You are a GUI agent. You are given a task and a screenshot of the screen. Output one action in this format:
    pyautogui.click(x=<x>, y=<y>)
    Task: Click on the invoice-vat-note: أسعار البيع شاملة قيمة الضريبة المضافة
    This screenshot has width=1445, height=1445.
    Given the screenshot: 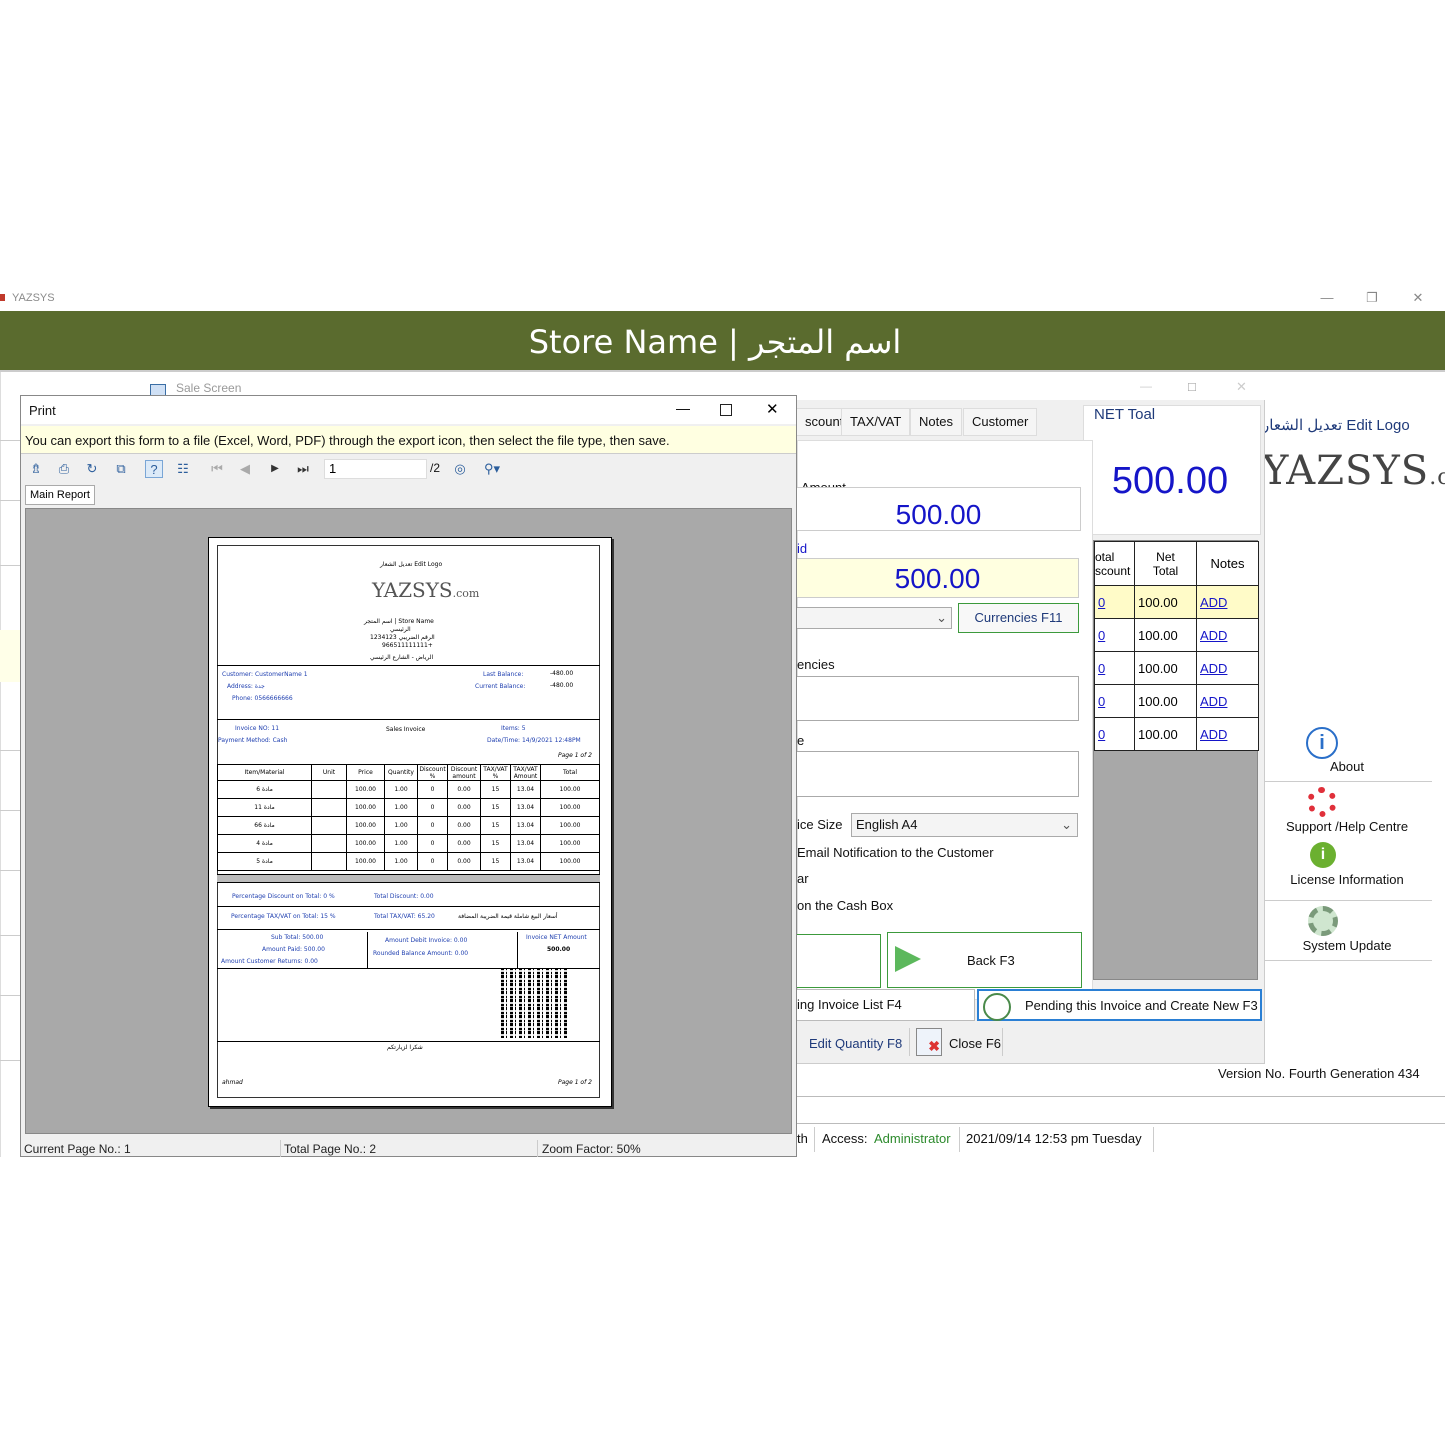 What is the action you would take?
    pyautogui.click(x=508, y=916)
    